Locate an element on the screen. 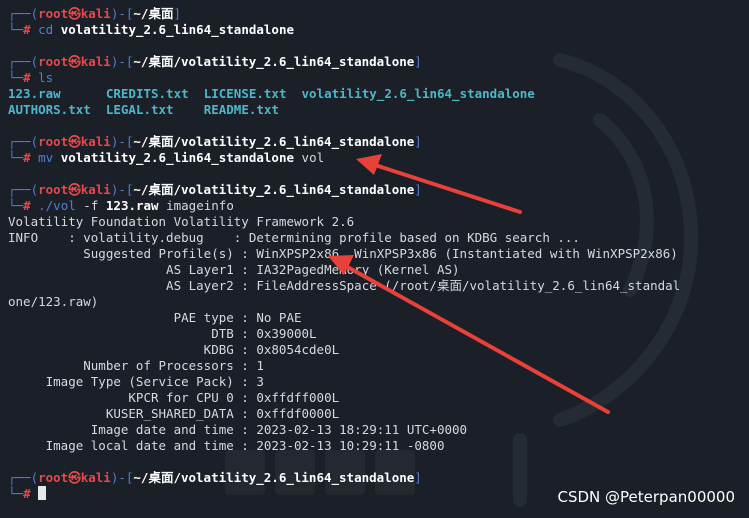  imageinfo-output-line: one/123.raw) is located at coordinates (375, 302).